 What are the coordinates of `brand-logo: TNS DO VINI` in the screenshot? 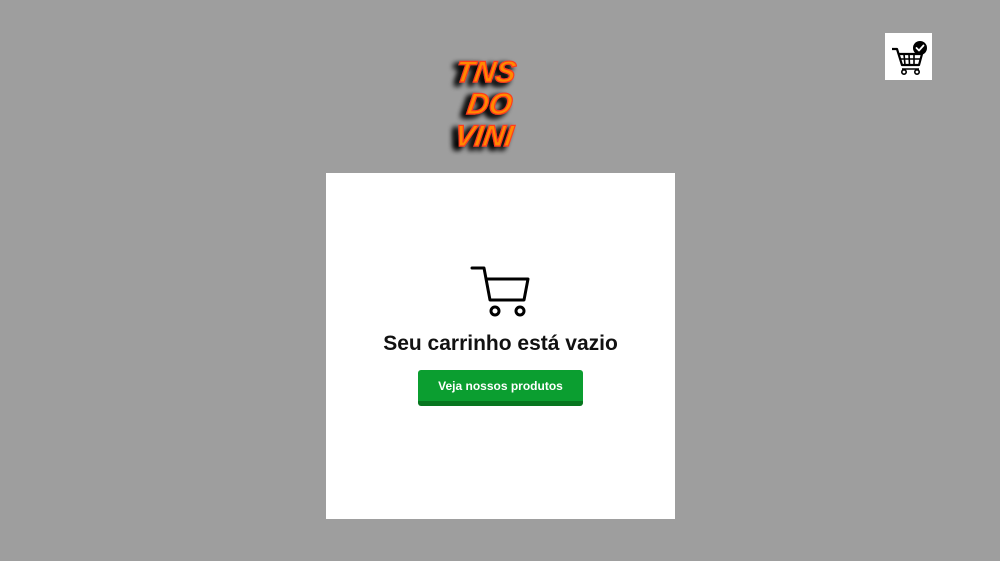 It's located at (487, 102).